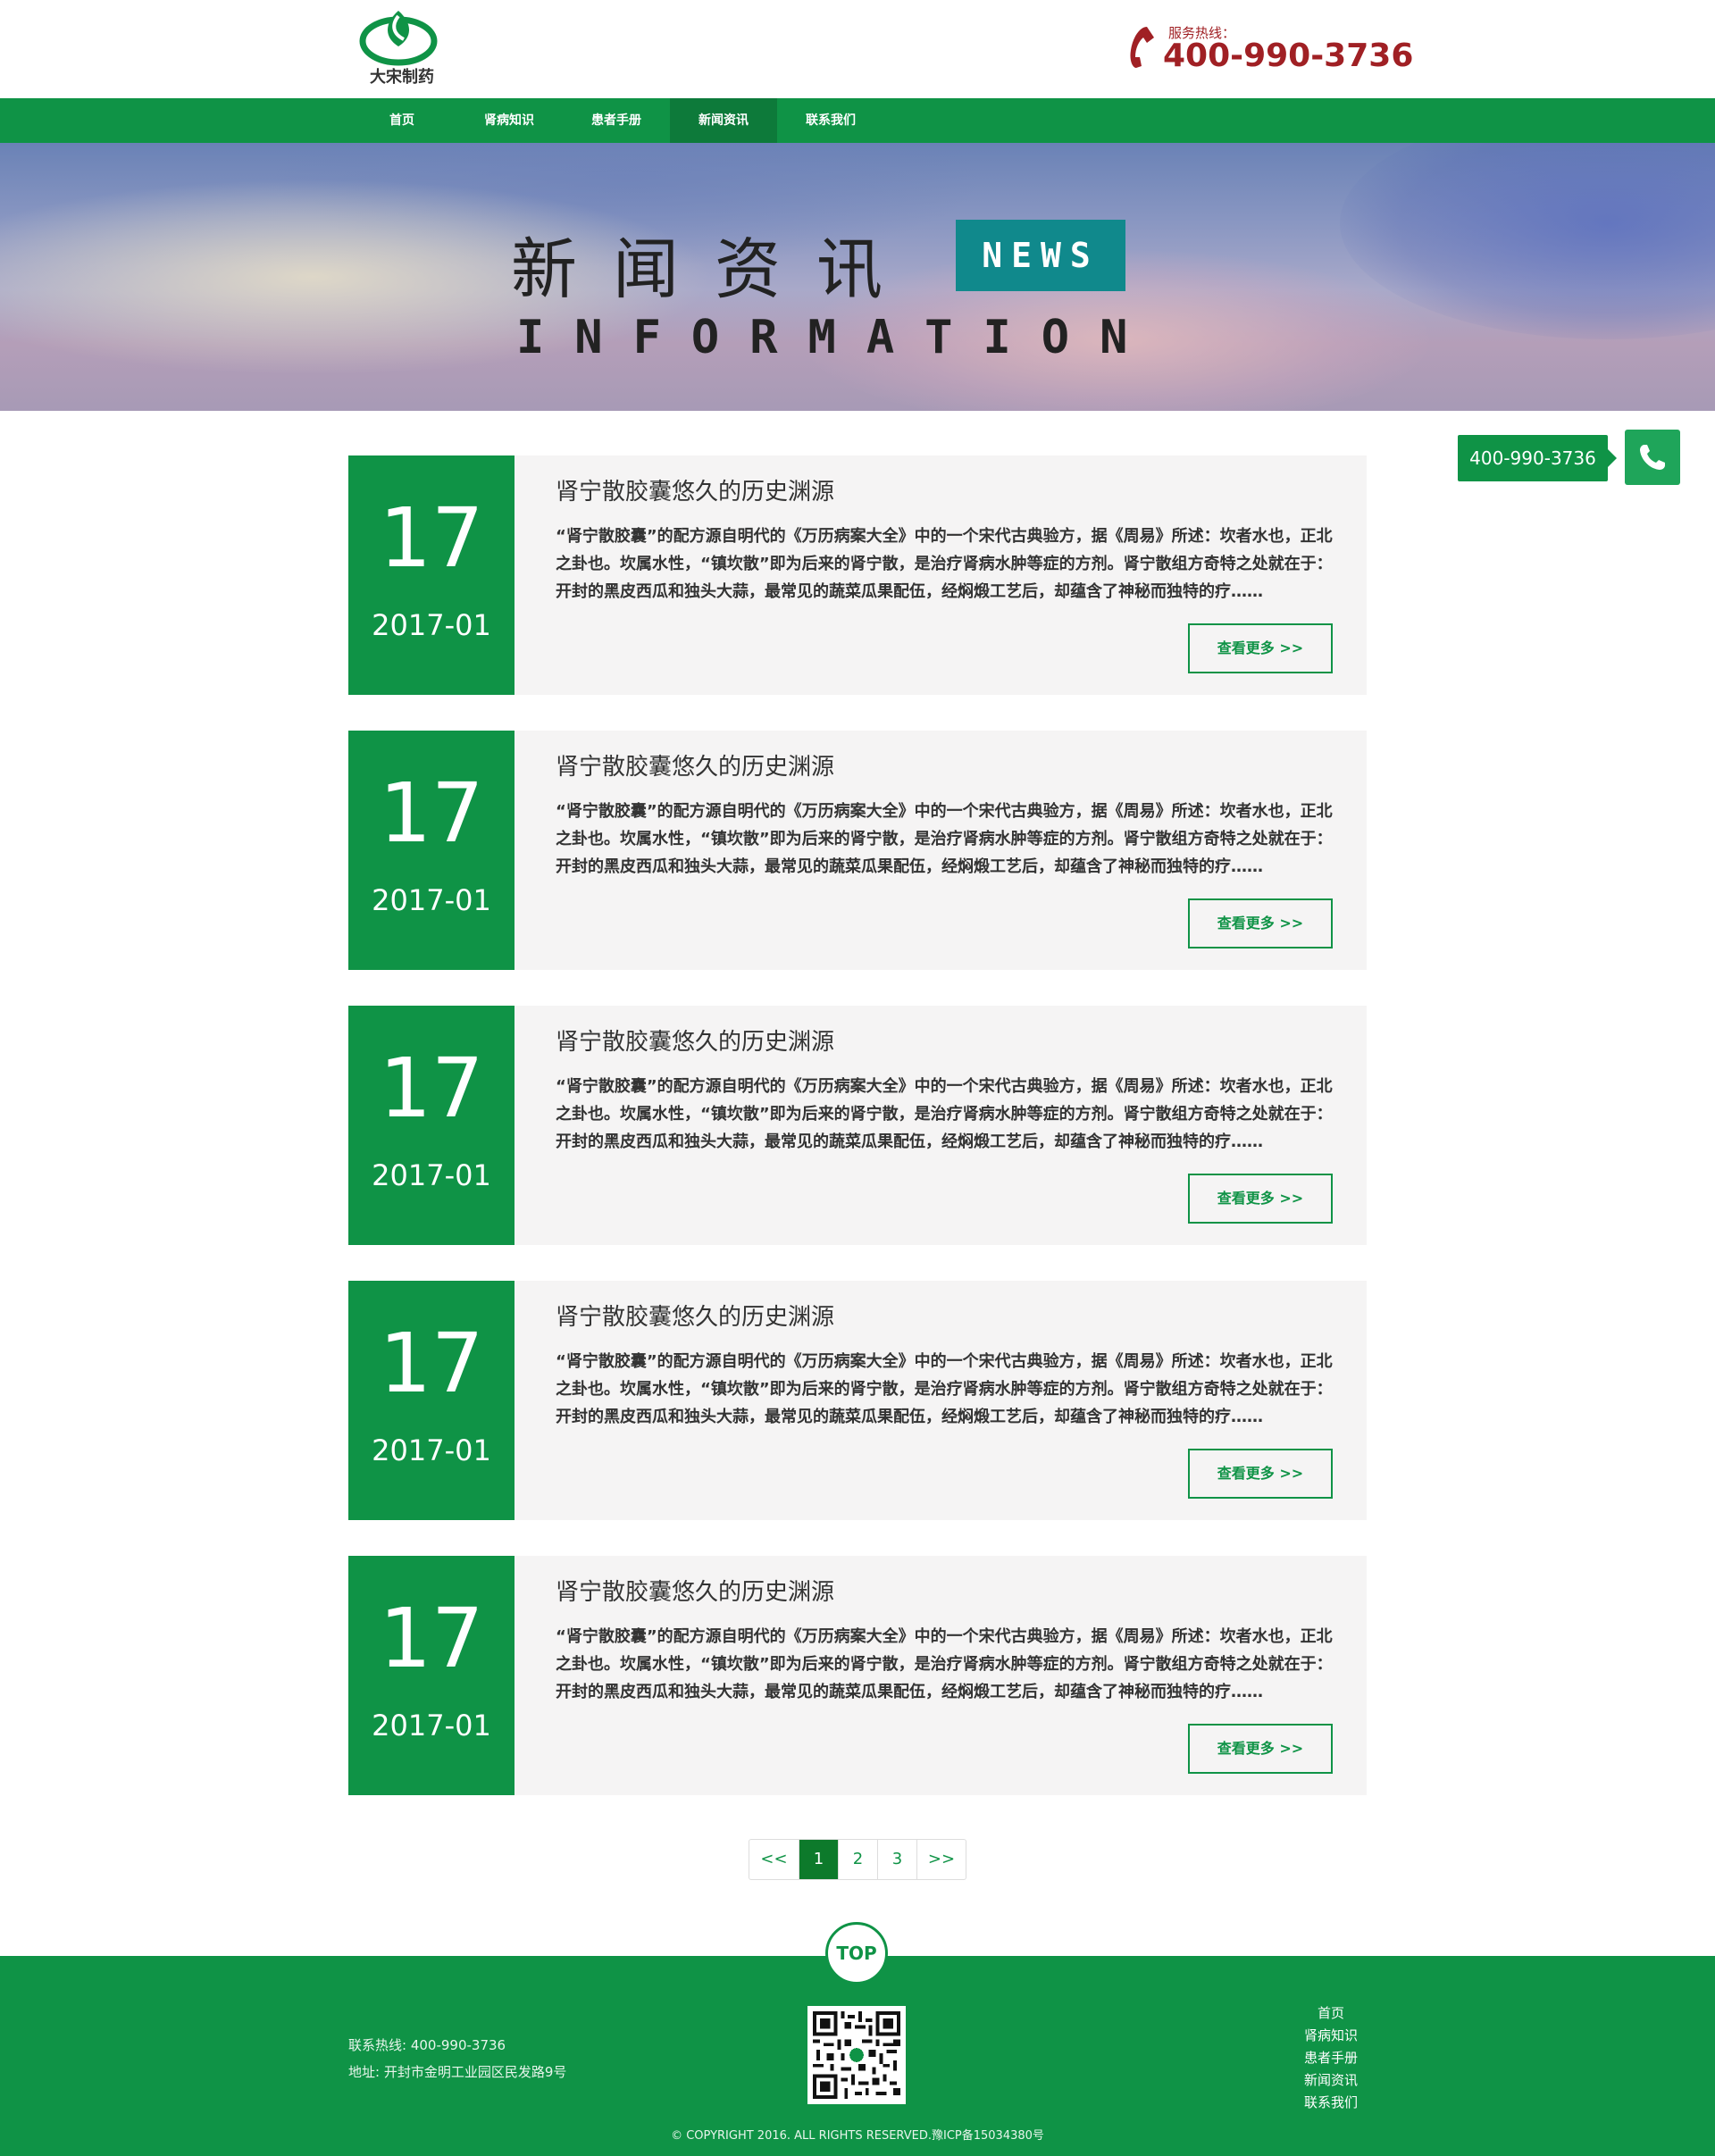 This screenshot has height=2156, width=1715. I want to click on pagination-page-2: 2, so click(858, 1859).